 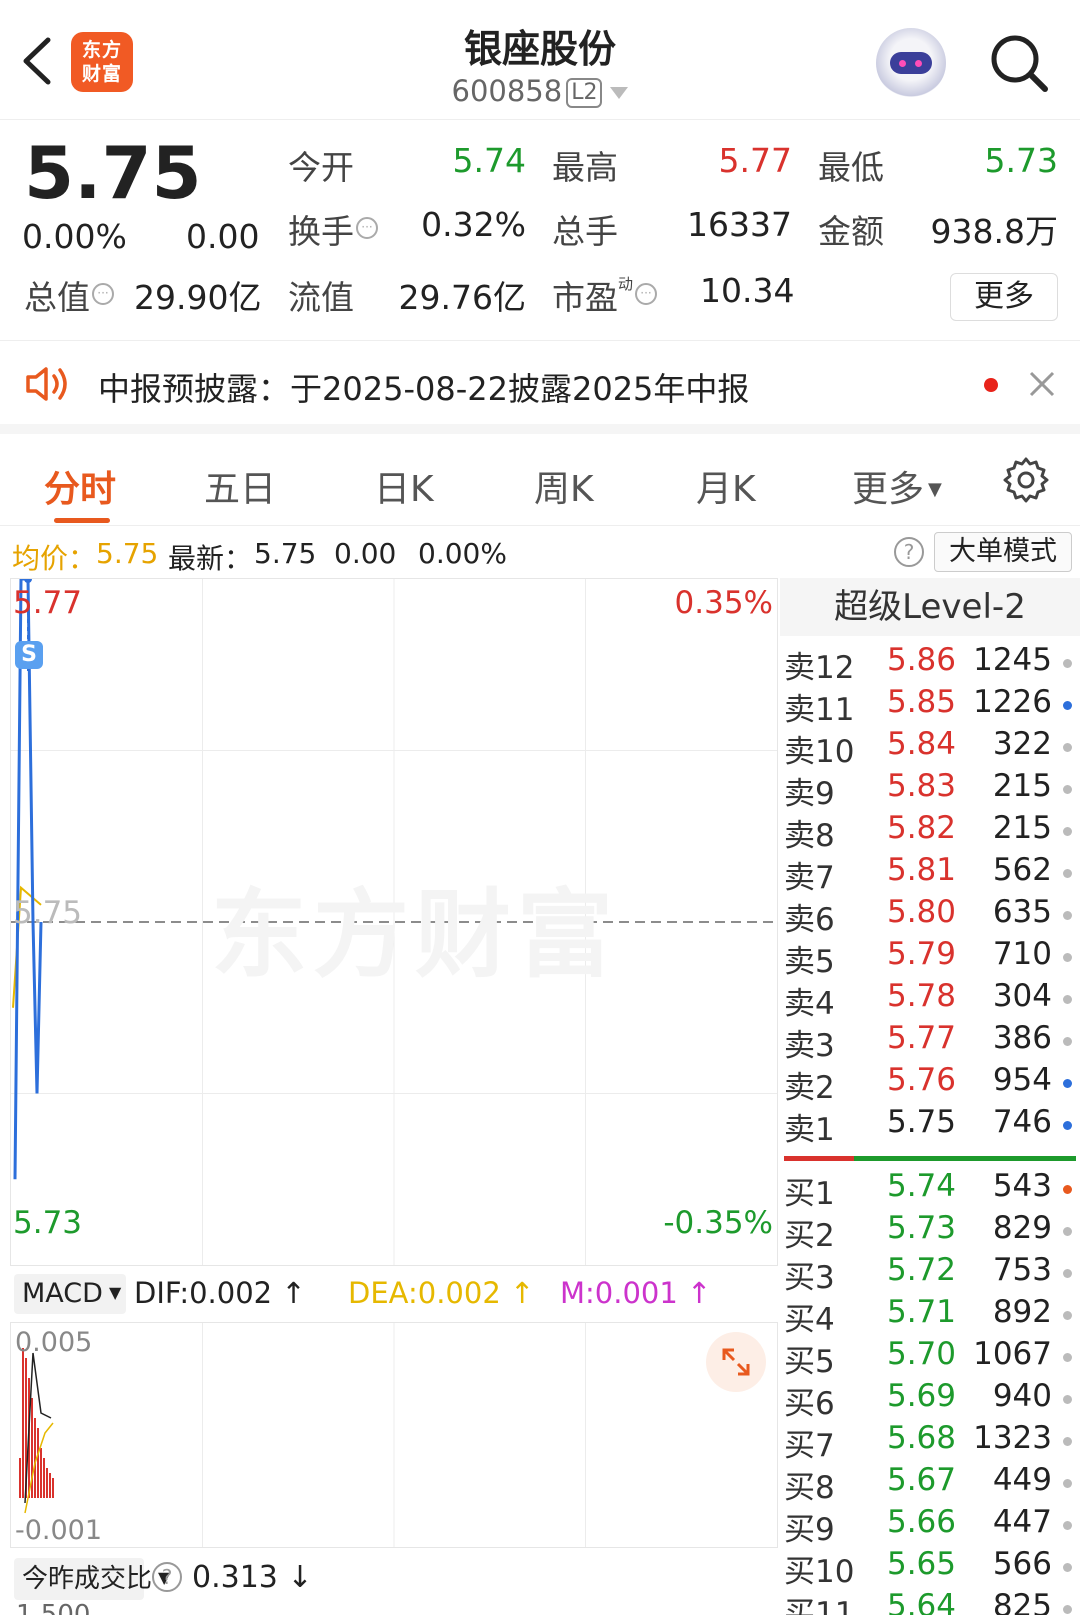 What do you see at coordinates (739, 224) in the screenshot?
I see `volume-value: 16337` at bounding box center [739, 224].